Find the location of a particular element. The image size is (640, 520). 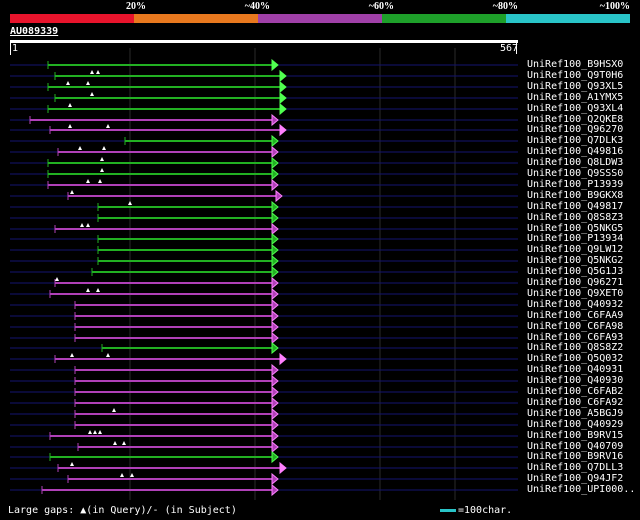

hit-label-link: UniRef100_B9RV16 is located at coordinates (575, 456).